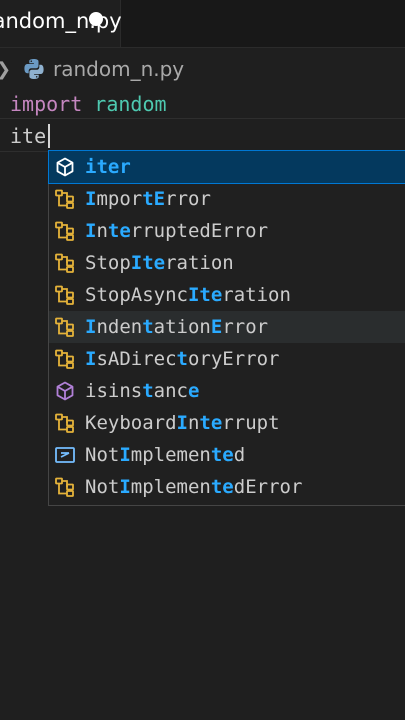 The height and width of the screenshot is (720, 405). What do you see at coordinates (233, 359) in the screenshot?
I see `label-text: oryError` at bounding box center [233, 359].